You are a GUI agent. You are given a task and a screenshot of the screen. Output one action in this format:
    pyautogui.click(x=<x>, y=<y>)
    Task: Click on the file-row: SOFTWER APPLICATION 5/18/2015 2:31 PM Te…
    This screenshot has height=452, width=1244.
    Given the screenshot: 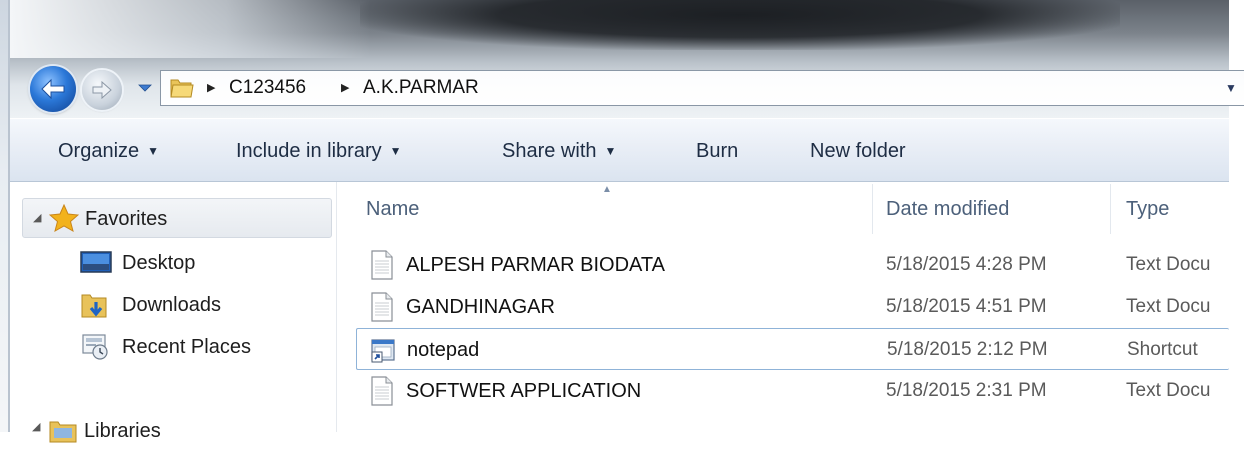 What is the action you would take?
    pyautogui.click(x=792, y=391)
    